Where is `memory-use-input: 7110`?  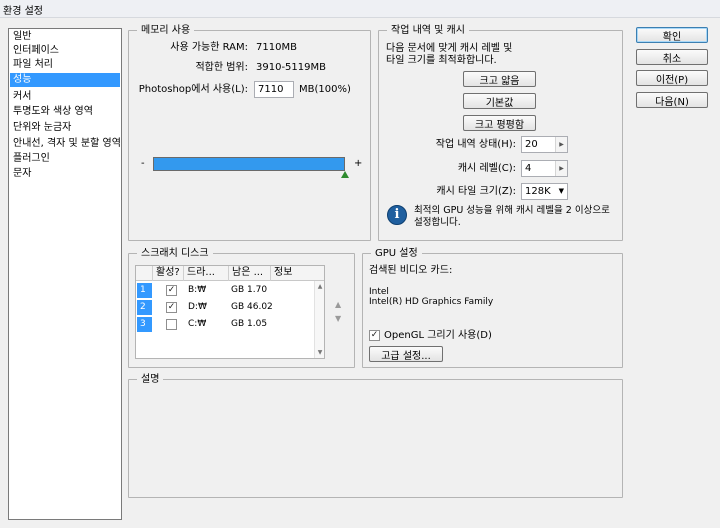
memory-use-input: 7110 is located at coordinates (274, 89).